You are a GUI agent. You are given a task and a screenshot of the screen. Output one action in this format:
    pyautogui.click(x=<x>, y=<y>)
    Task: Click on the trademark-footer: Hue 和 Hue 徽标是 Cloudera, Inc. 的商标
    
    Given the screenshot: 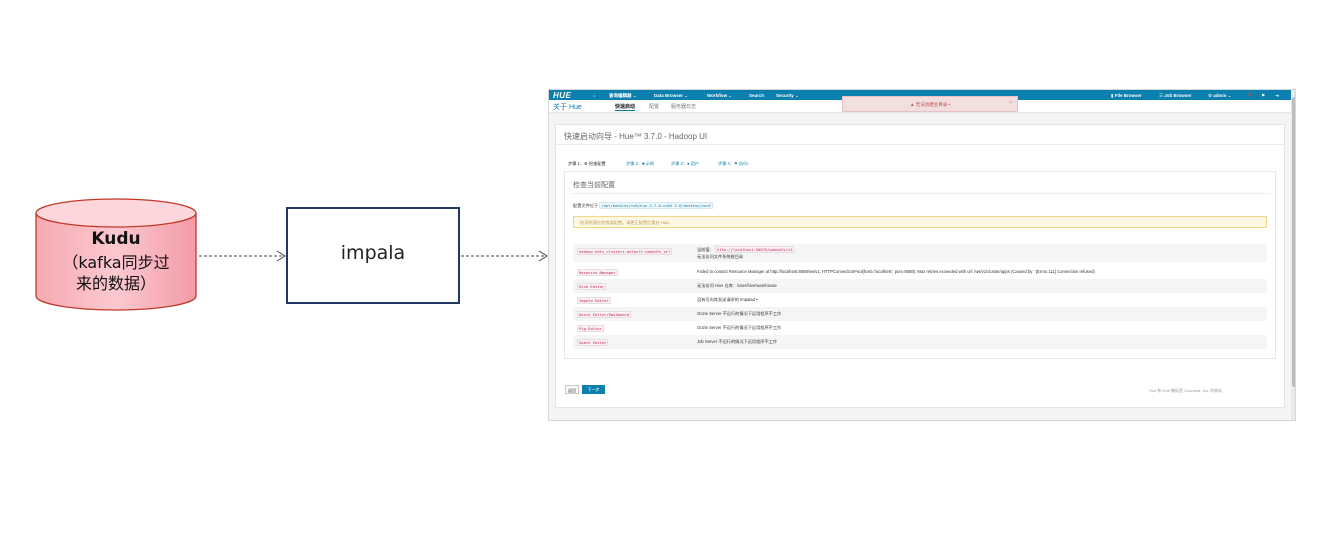 What is the action you would take?
    pyautogui.click(x=1186, y=390)
    